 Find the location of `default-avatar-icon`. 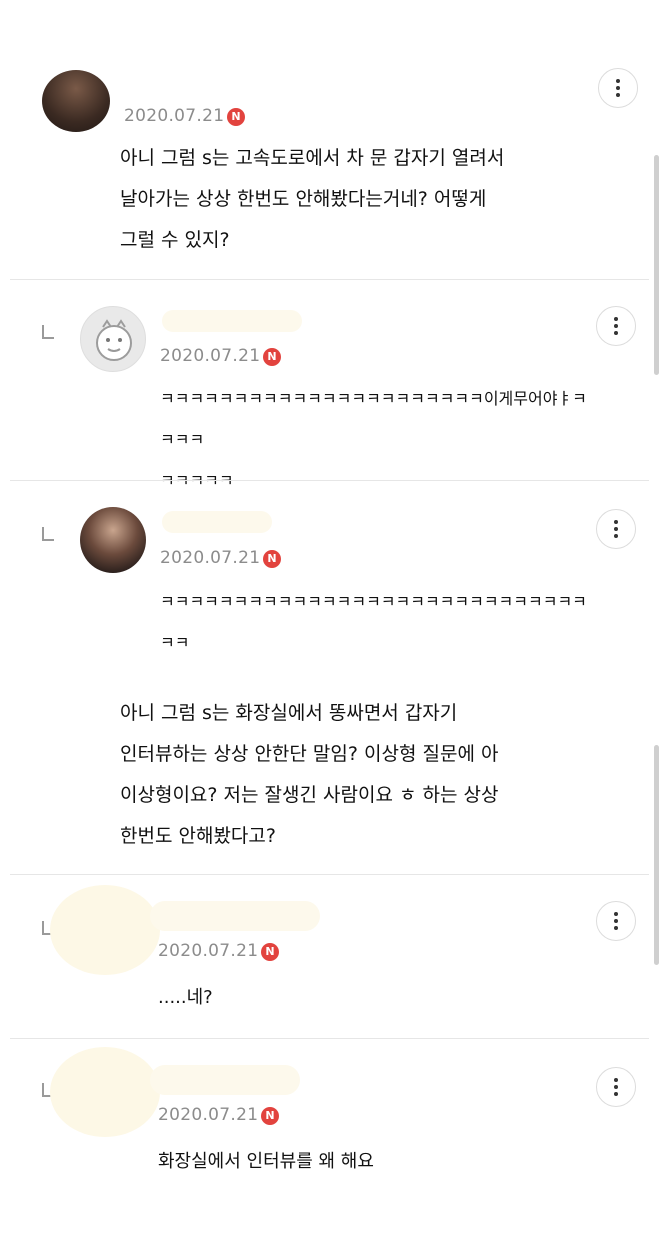

default-avatar-icon is located at coordinates (114, 340).